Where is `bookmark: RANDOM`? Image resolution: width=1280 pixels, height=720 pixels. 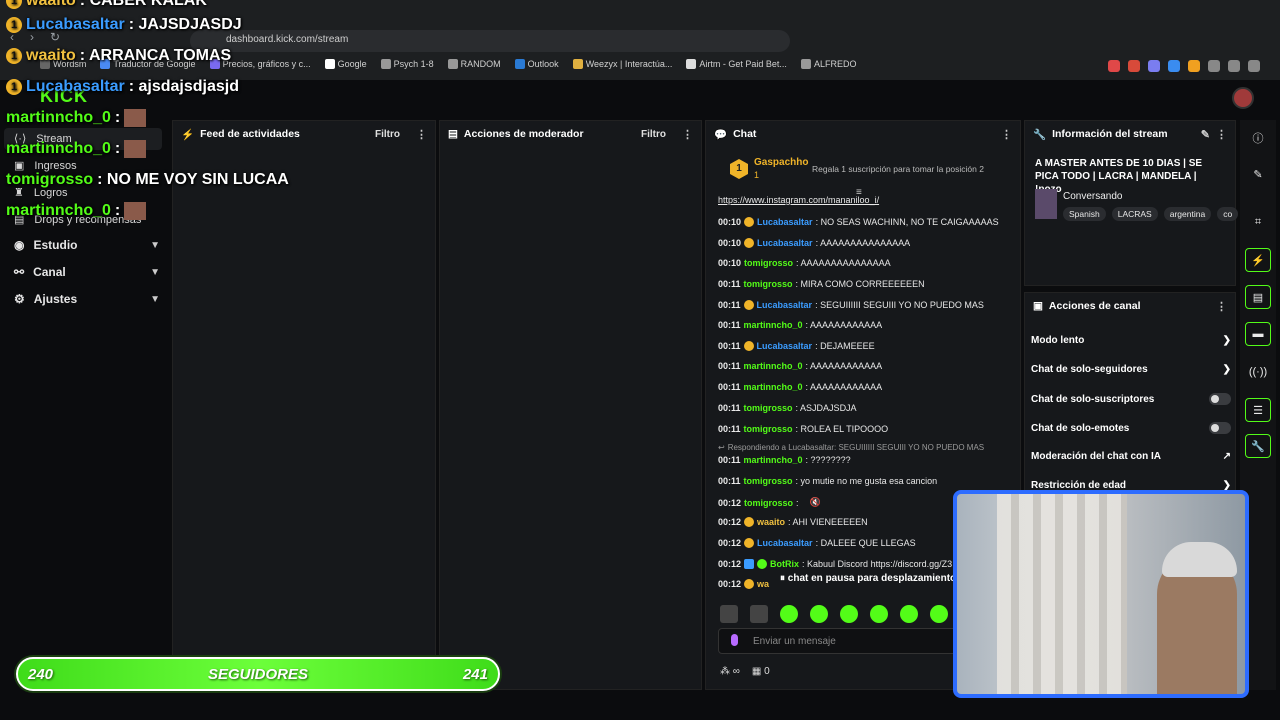
bookmark: RANDOM is located at coordinates (474, 64).